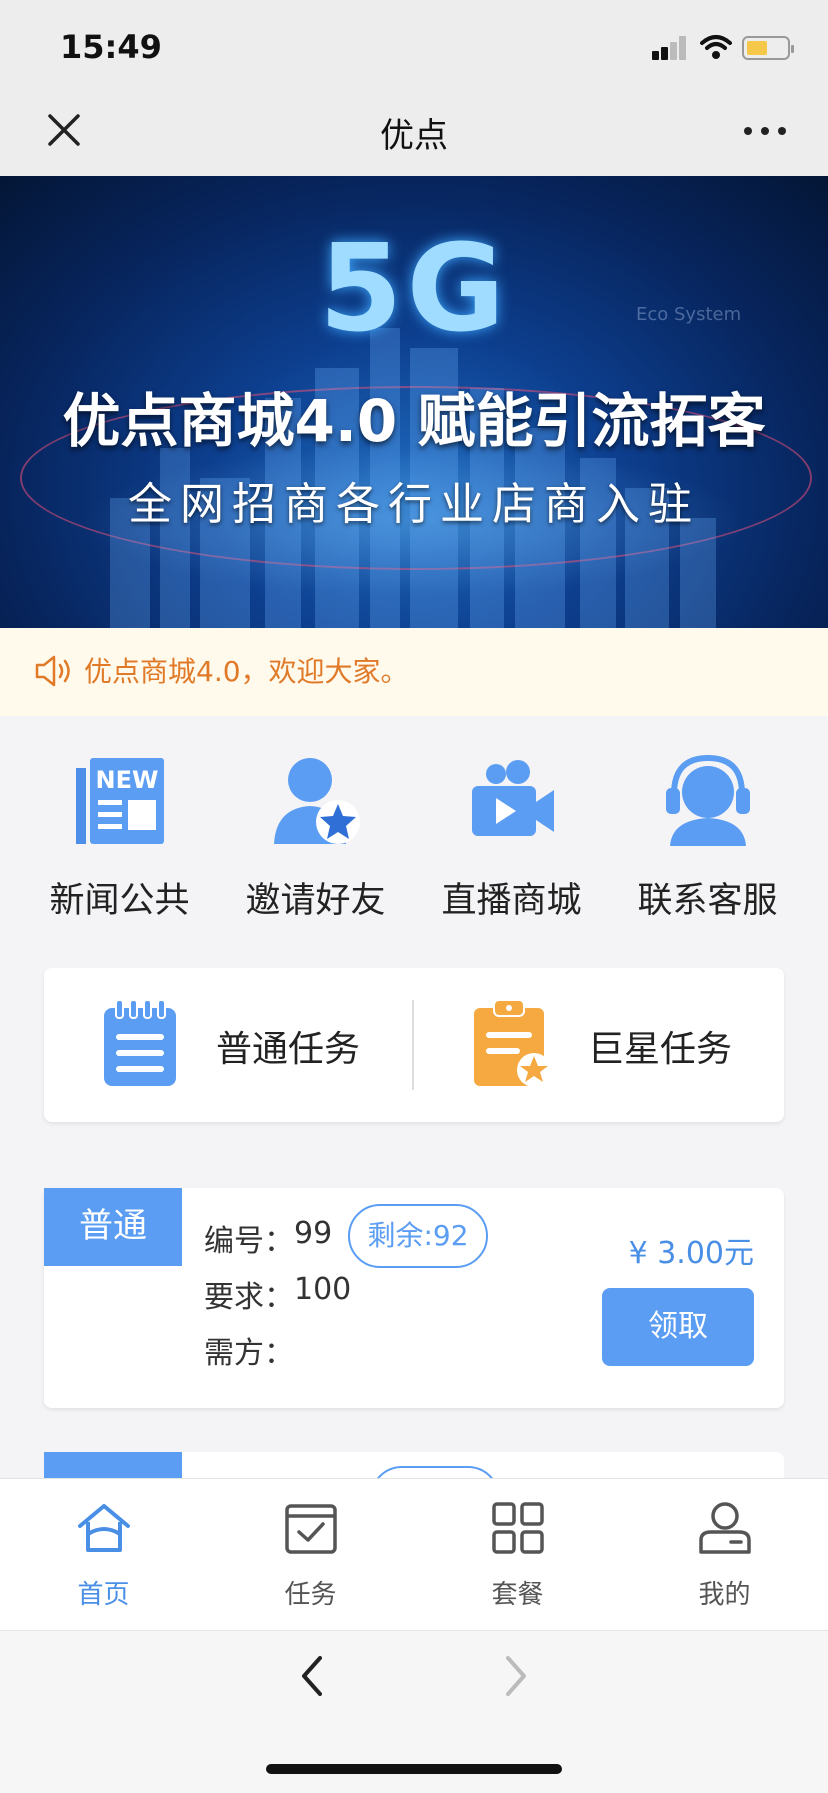 Image resolution: width=828 pixels, height=1793 pixels. I want to click on tab-label: 套餐, so click(517, 1595).